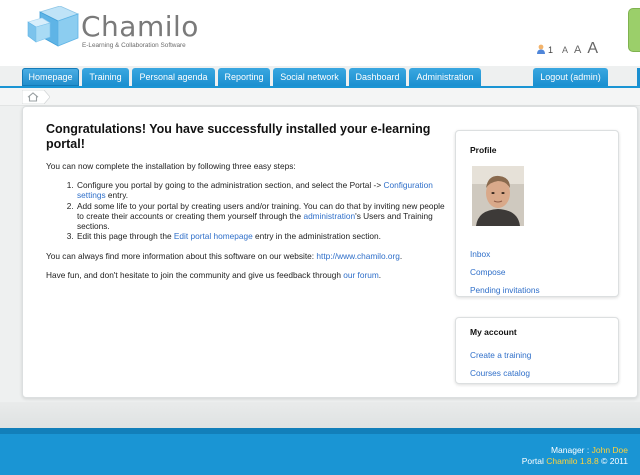 This screenshot has width=640, height=475. I want to click on tab-homepage: Homepage, so click(50, 77).